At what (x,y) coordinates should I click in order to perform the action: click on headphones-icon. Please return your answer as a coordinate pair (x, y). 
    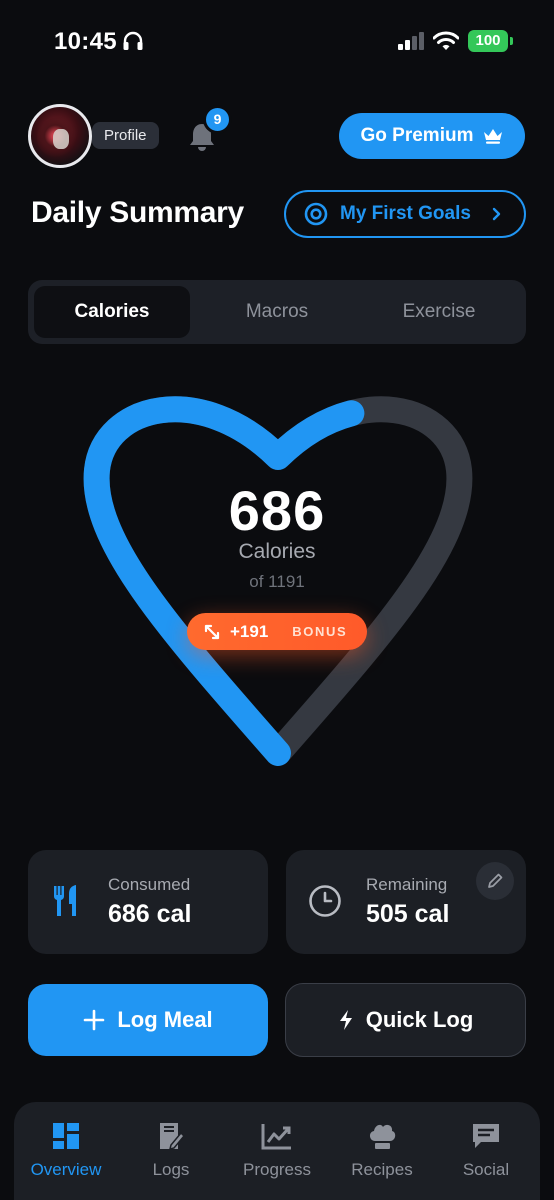
    Looking at the image, I should click on (133, 40).